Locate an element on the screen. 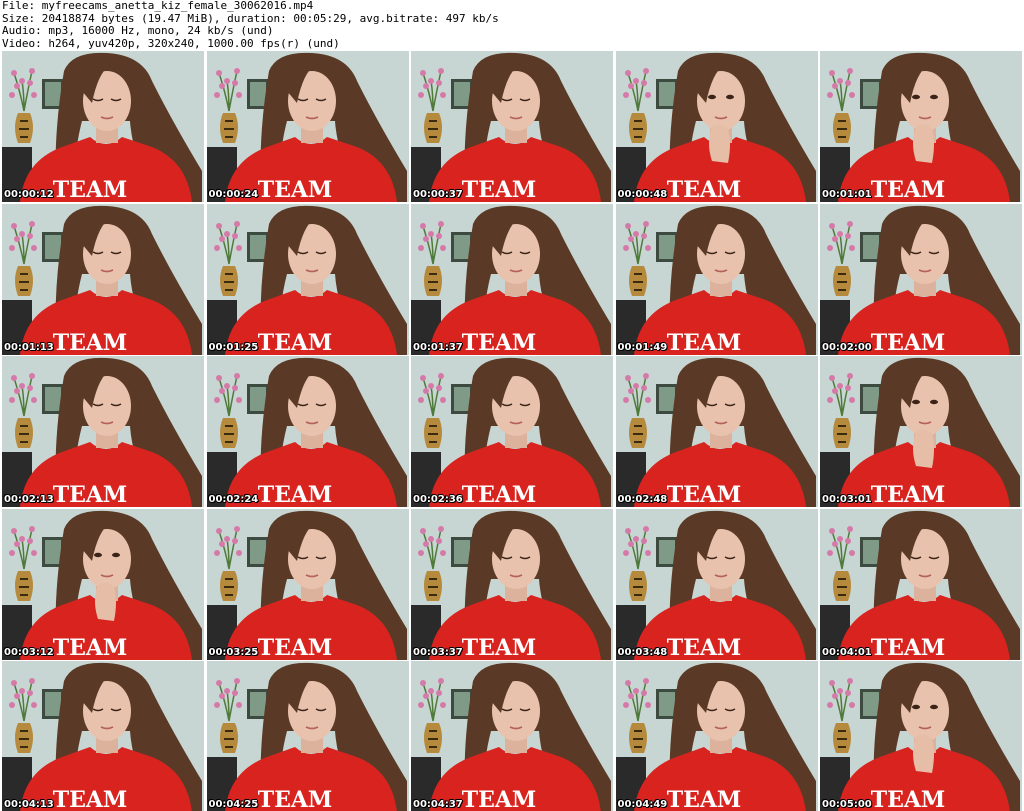 Image resolution: width=1024 pixels, height=811 pixels. video-frame-thumbnail: TEAM 00:04:49 is located at coordinates (716, 736).